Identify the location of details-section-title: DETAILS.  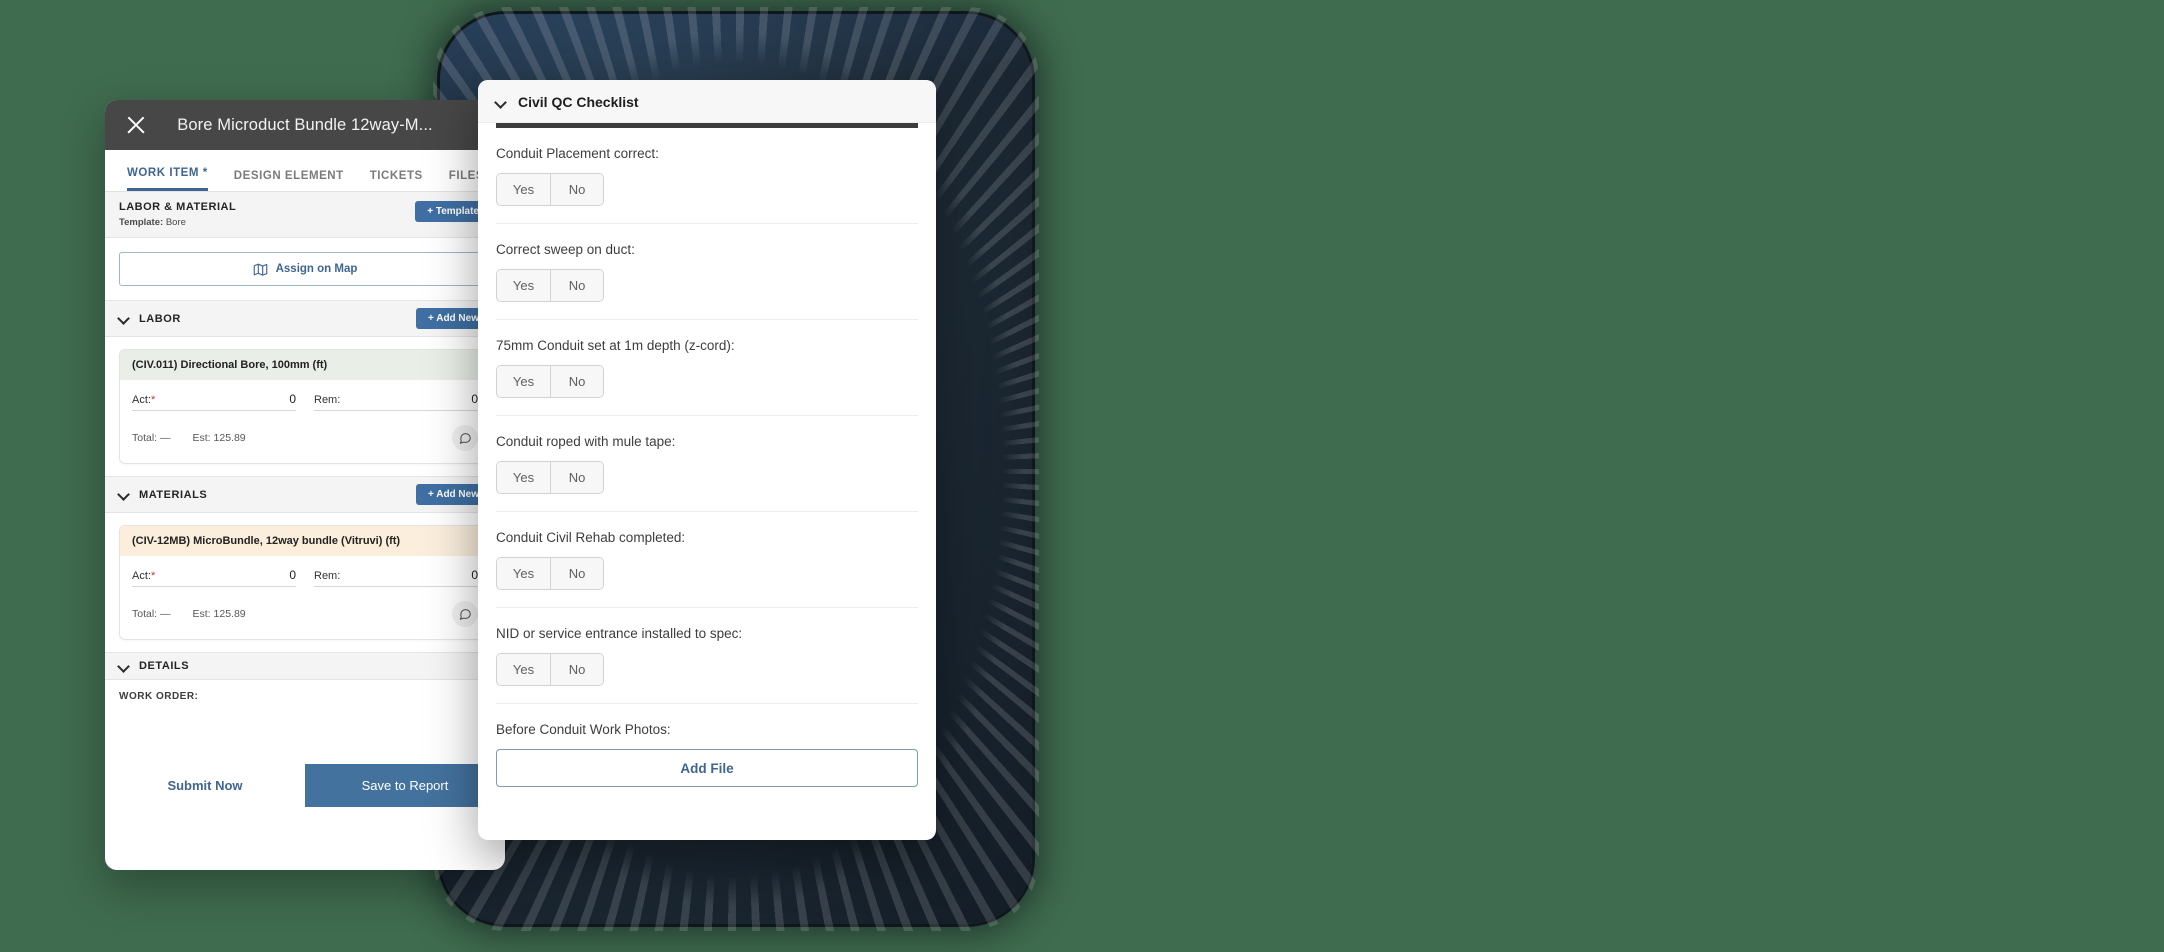
(164, 666).